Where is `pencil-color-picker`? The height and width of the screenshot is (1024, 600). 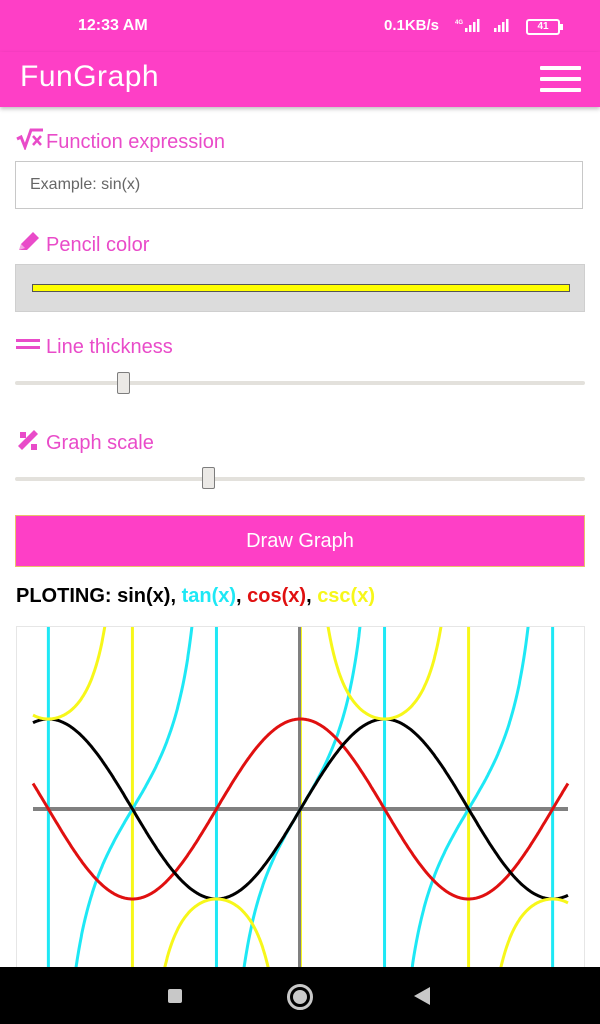 pencil-color-picker is located at coordinates (300, 288).